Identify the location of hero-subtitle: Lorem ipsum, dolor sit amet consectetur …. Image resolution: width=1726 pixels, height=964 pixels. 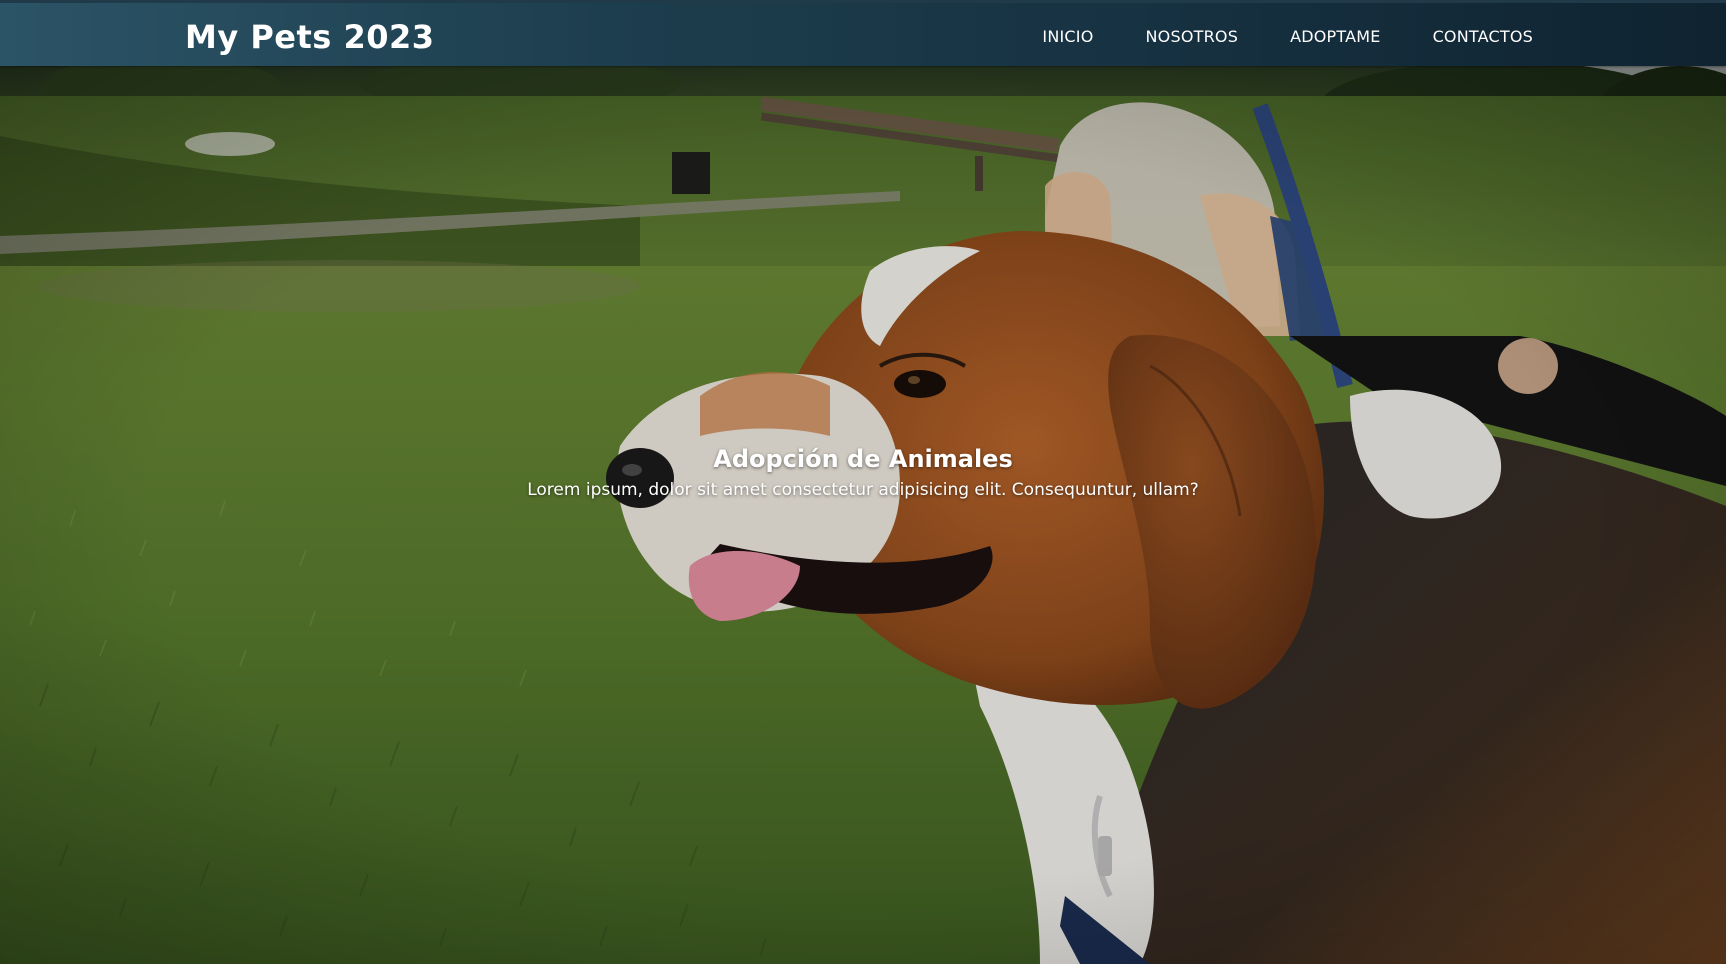
(863, 490).